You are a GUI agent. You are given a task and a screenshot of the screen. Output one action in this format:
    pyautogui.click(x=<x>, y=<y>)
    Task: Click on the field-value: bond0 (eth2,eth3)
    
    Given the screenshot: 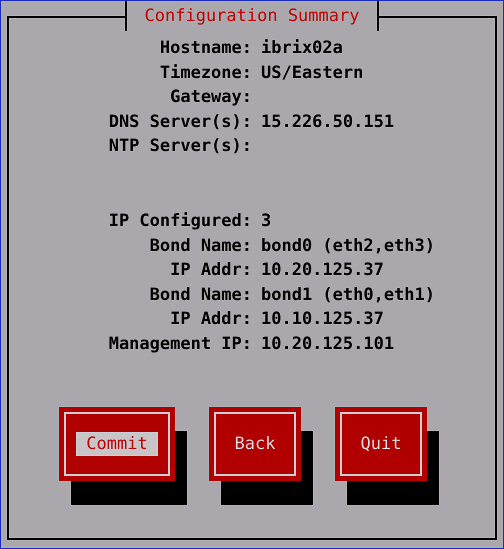 What is the action you would take?
    pyautogui.click(x=348, y=246)
    